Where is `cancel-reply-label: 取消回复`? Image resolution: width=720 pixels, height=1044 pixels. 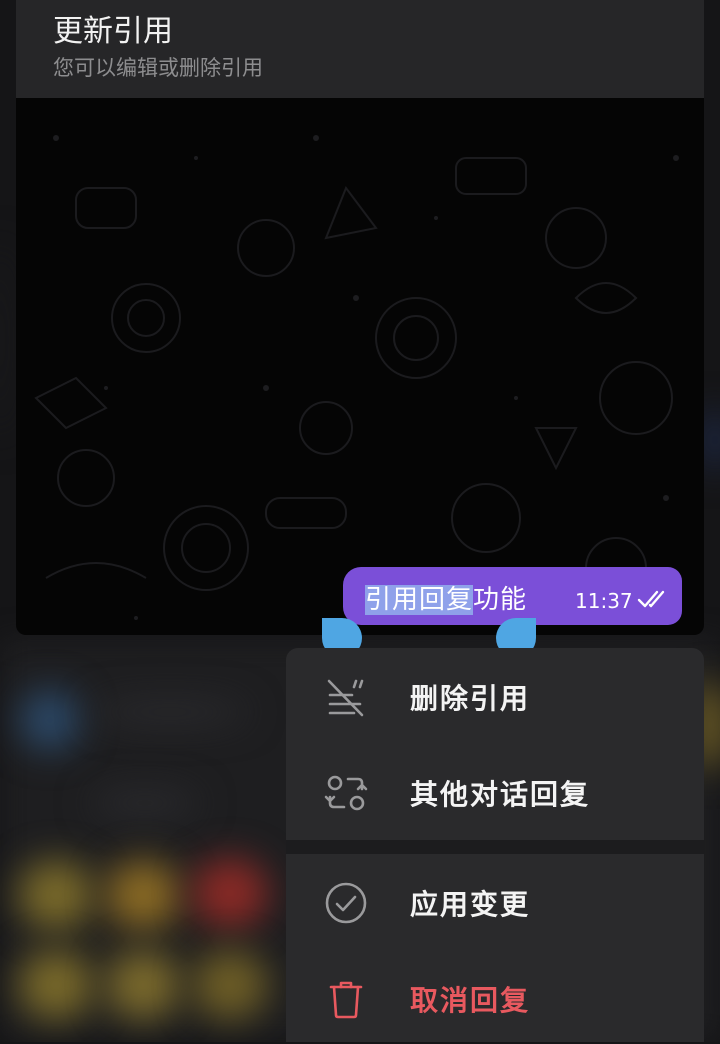
cancel-reply-label: 取消回复 is located at coordinates (470, 1000).